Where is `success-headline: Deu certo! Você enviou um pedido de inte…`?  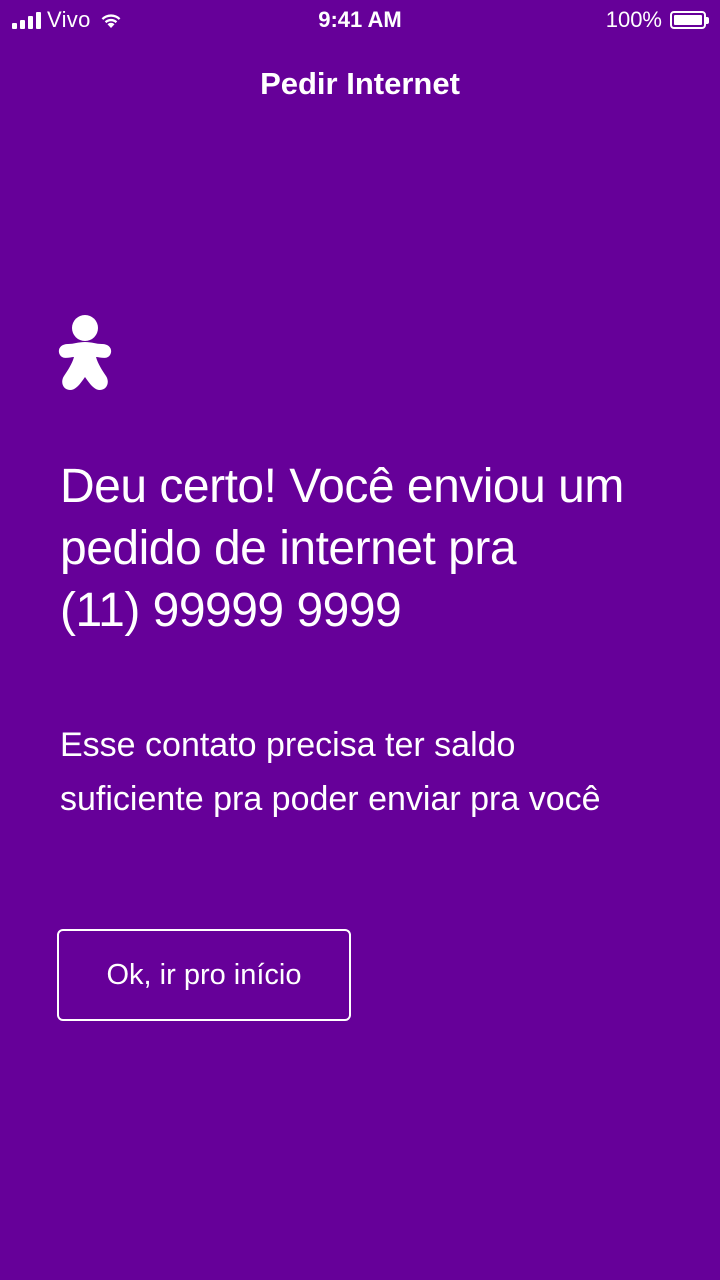
success-headline: Deu certo! Você enviou um pedido de inte… is located at coordinates (380, 549).